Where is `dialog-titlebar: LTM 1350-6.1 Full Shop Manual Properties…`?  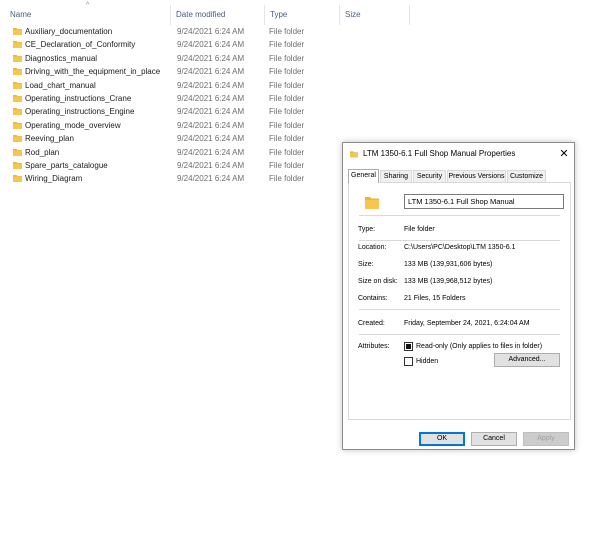
dialog-titlebar: LTM 1350-6.1 Full Shop Manual Properties… is located at coordinates (458, 154).